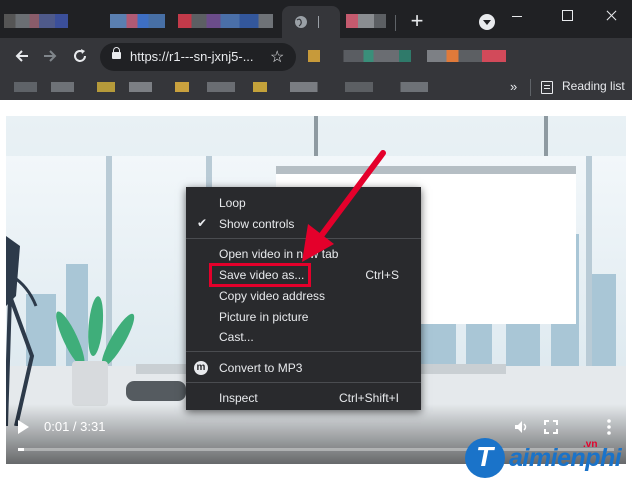 The width and height of the screenshot is (632, 487). I want to click on blurred-bookmarks, so click(244, 87).